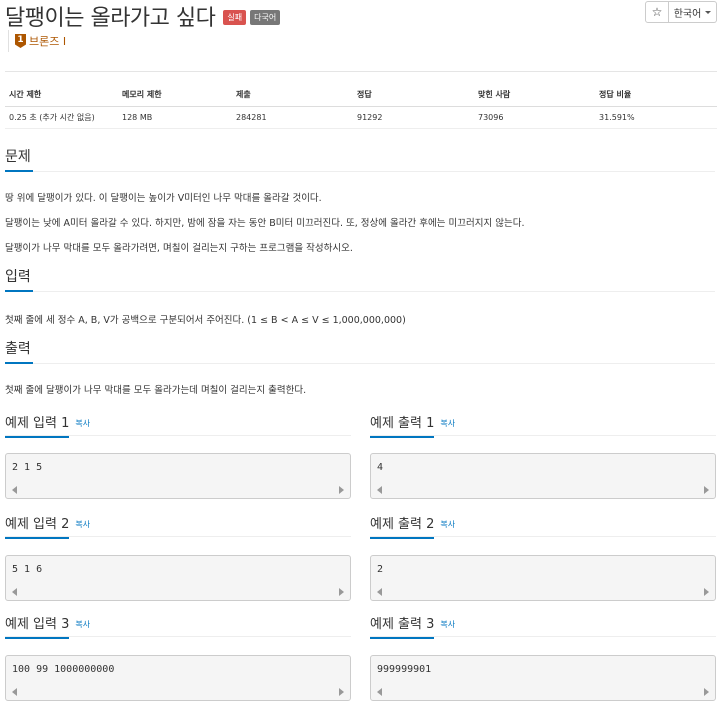  I want to click on sample-output-1-title: 예제 출력 1, so click(402, 426).